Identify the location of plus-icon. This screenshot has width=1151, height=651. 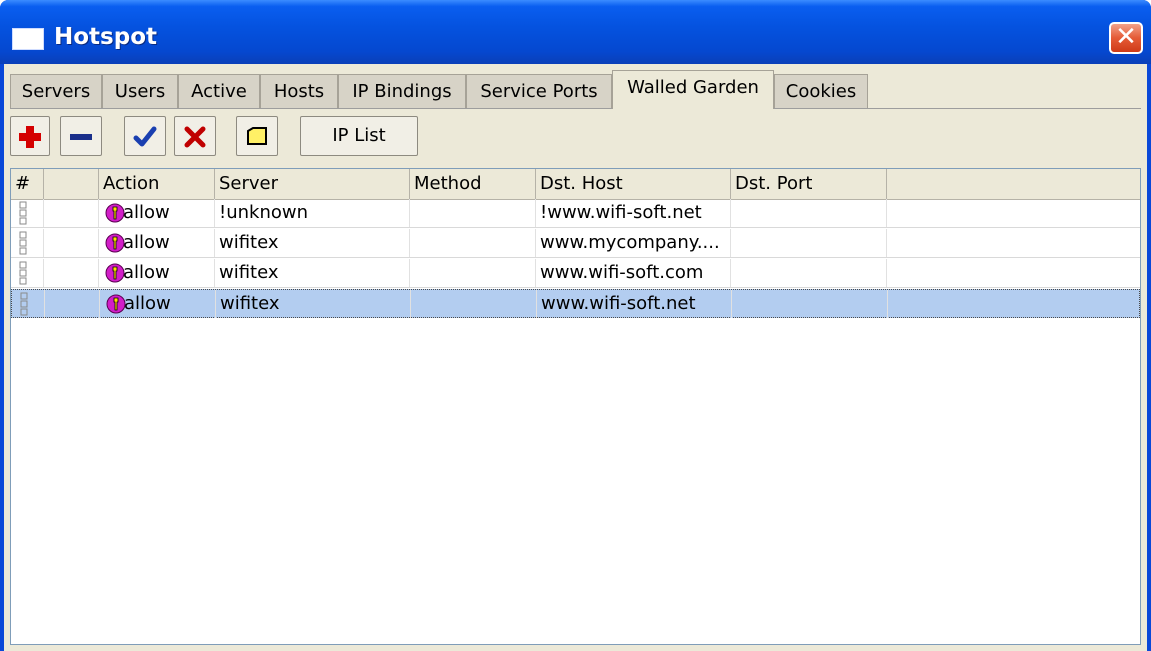
(30, 137).